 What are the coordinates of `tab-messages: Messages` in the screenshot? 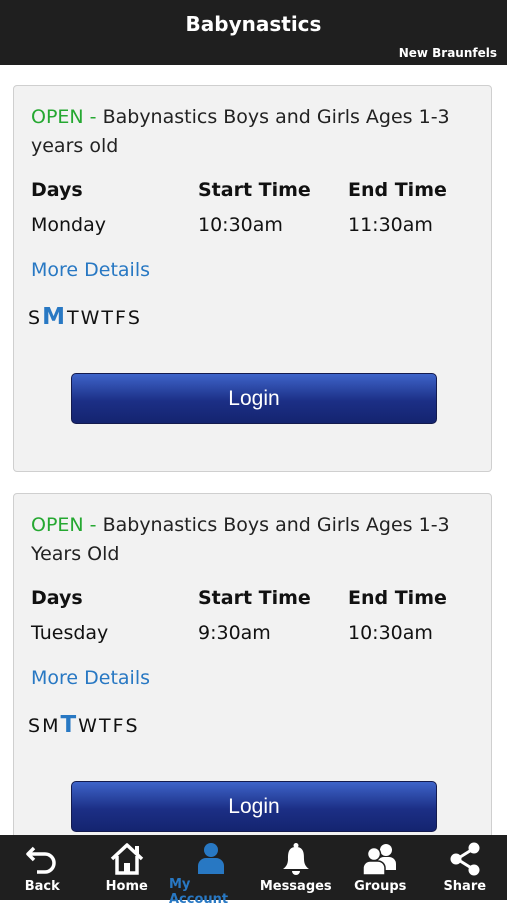 It's located at (296, 867).